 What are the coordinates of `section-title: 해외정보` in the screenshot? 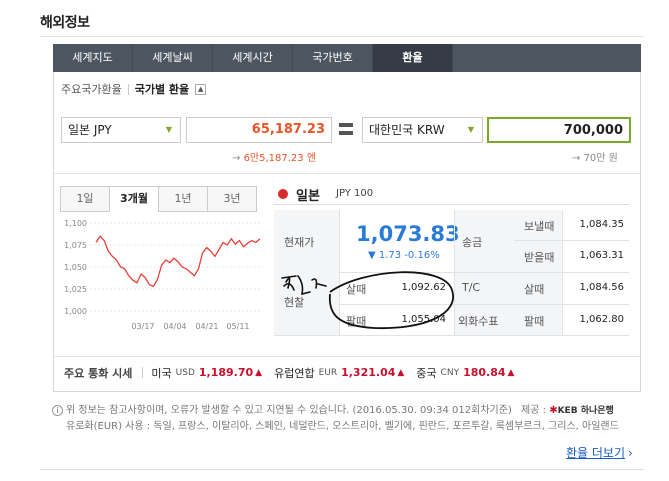 It's located at (65, 23).